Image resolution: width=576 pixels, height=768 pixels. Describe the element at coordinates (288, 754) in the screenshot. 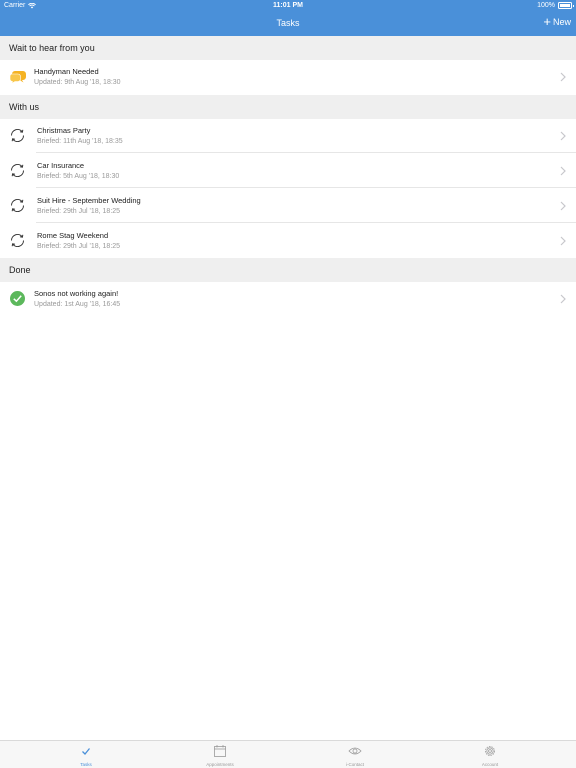

I see `tab-bar: Tasks Appointments i-Contact Account` at that location.